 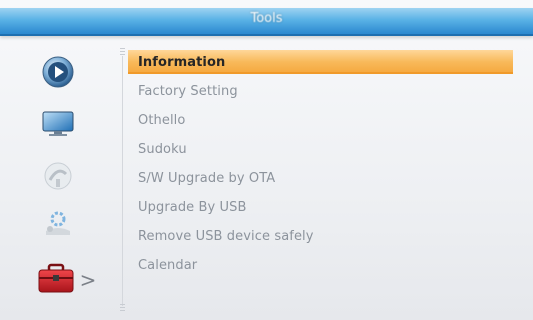 I want to click on menu-item-label: Information, so click(x=182, y=62).